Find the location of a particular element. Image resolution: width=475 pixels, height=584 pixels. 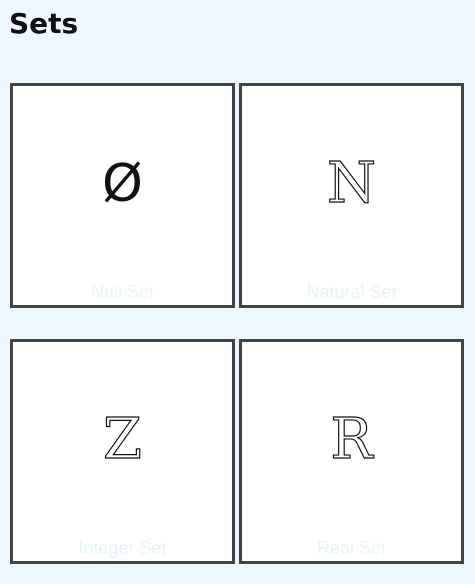

null-set-symbol: Ø is located at coordinates (122, 184).